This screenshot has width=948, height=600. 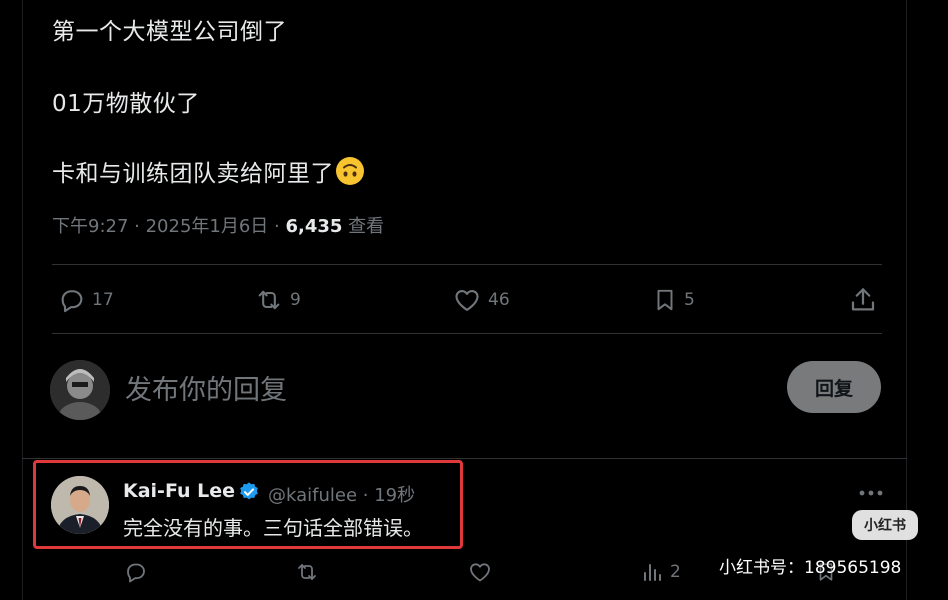 What do you see at coordinates (810, 568) in the screenshot?
I see `xiaohongshu-id-watermark: 小红书号：189565198` at bounding box center [810, 568].